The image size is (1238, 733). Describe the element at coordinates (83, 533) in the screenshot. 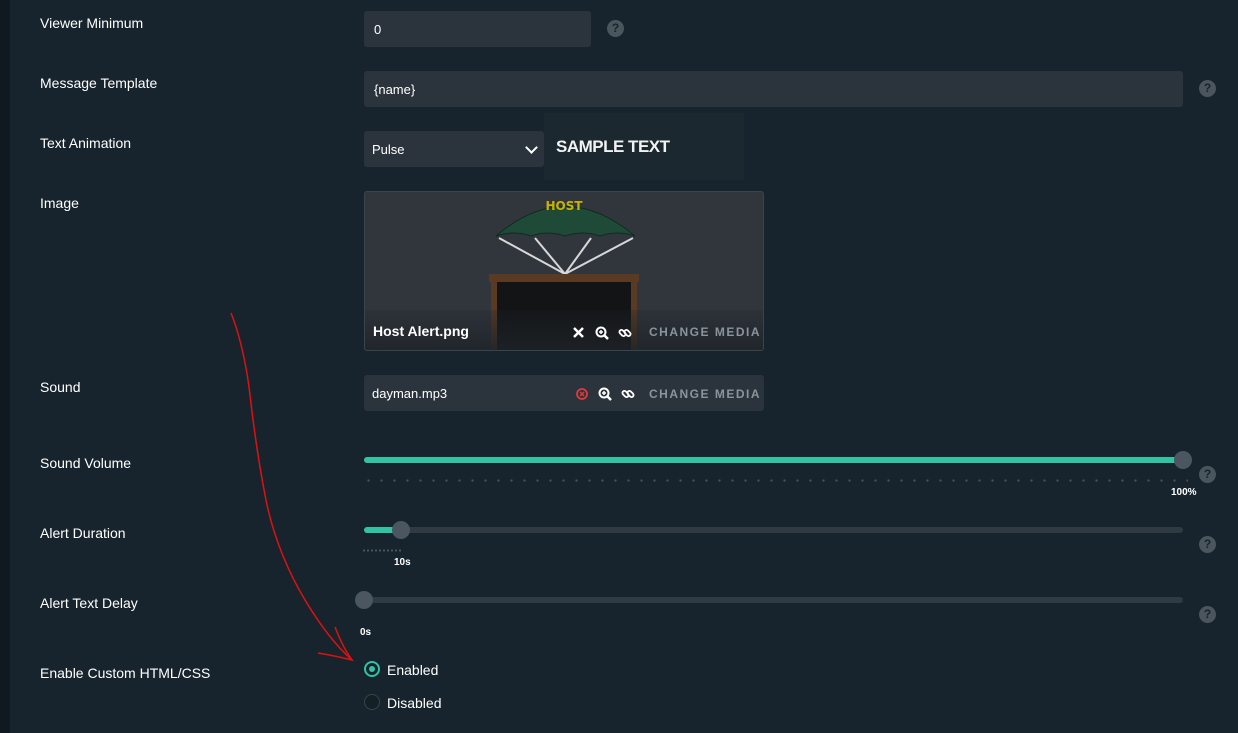

I see `alert-duration-label: Alert Duration` at that location.